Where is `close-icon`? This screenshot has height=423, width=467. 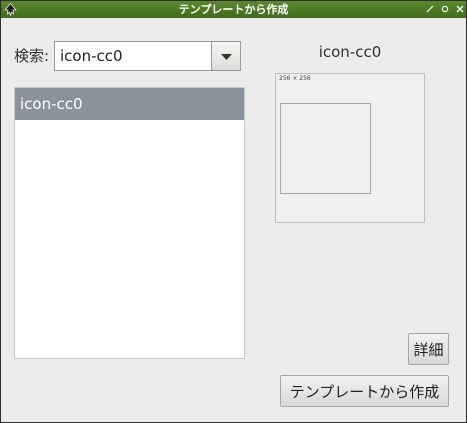
close-icon is located at coordinates (460, 9).